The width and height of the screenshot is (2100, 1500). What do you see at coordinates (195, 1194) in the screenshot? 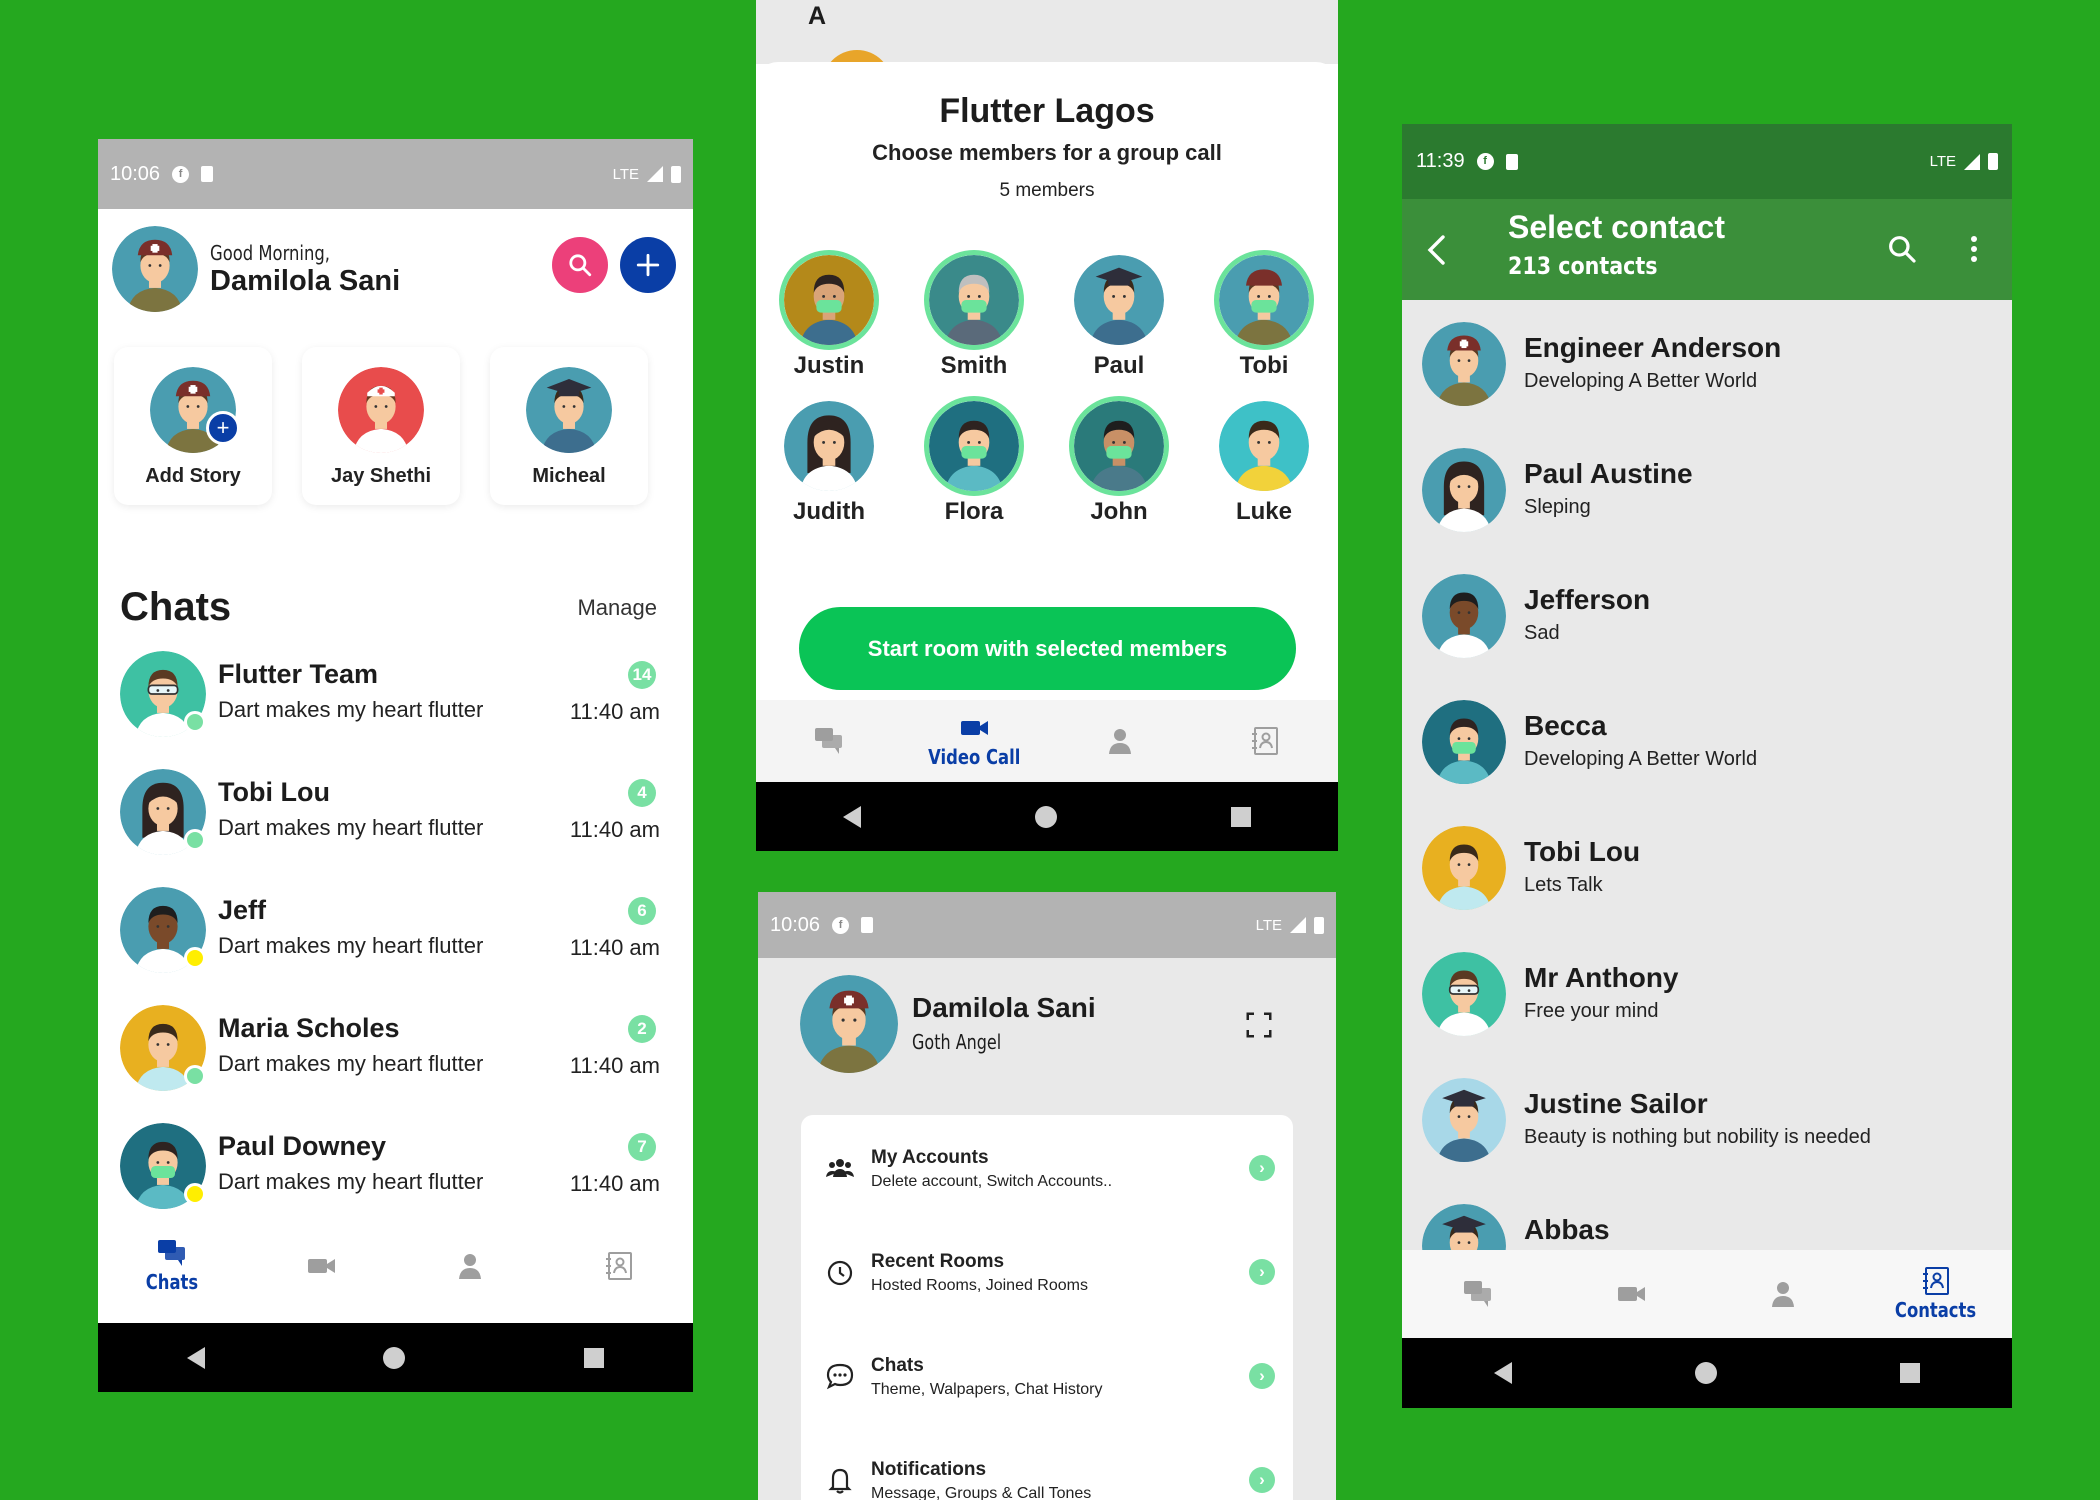
I see `online-indicator` at bounding box center [195, 1194].